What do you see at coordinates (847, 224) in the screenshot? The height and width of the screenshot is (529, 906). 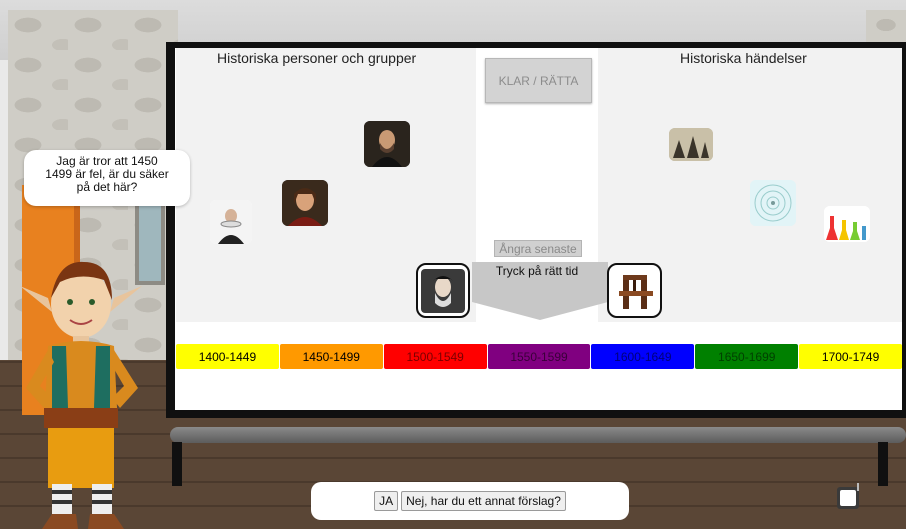 I see `flasks-icon` at bounding box center [847, 224].